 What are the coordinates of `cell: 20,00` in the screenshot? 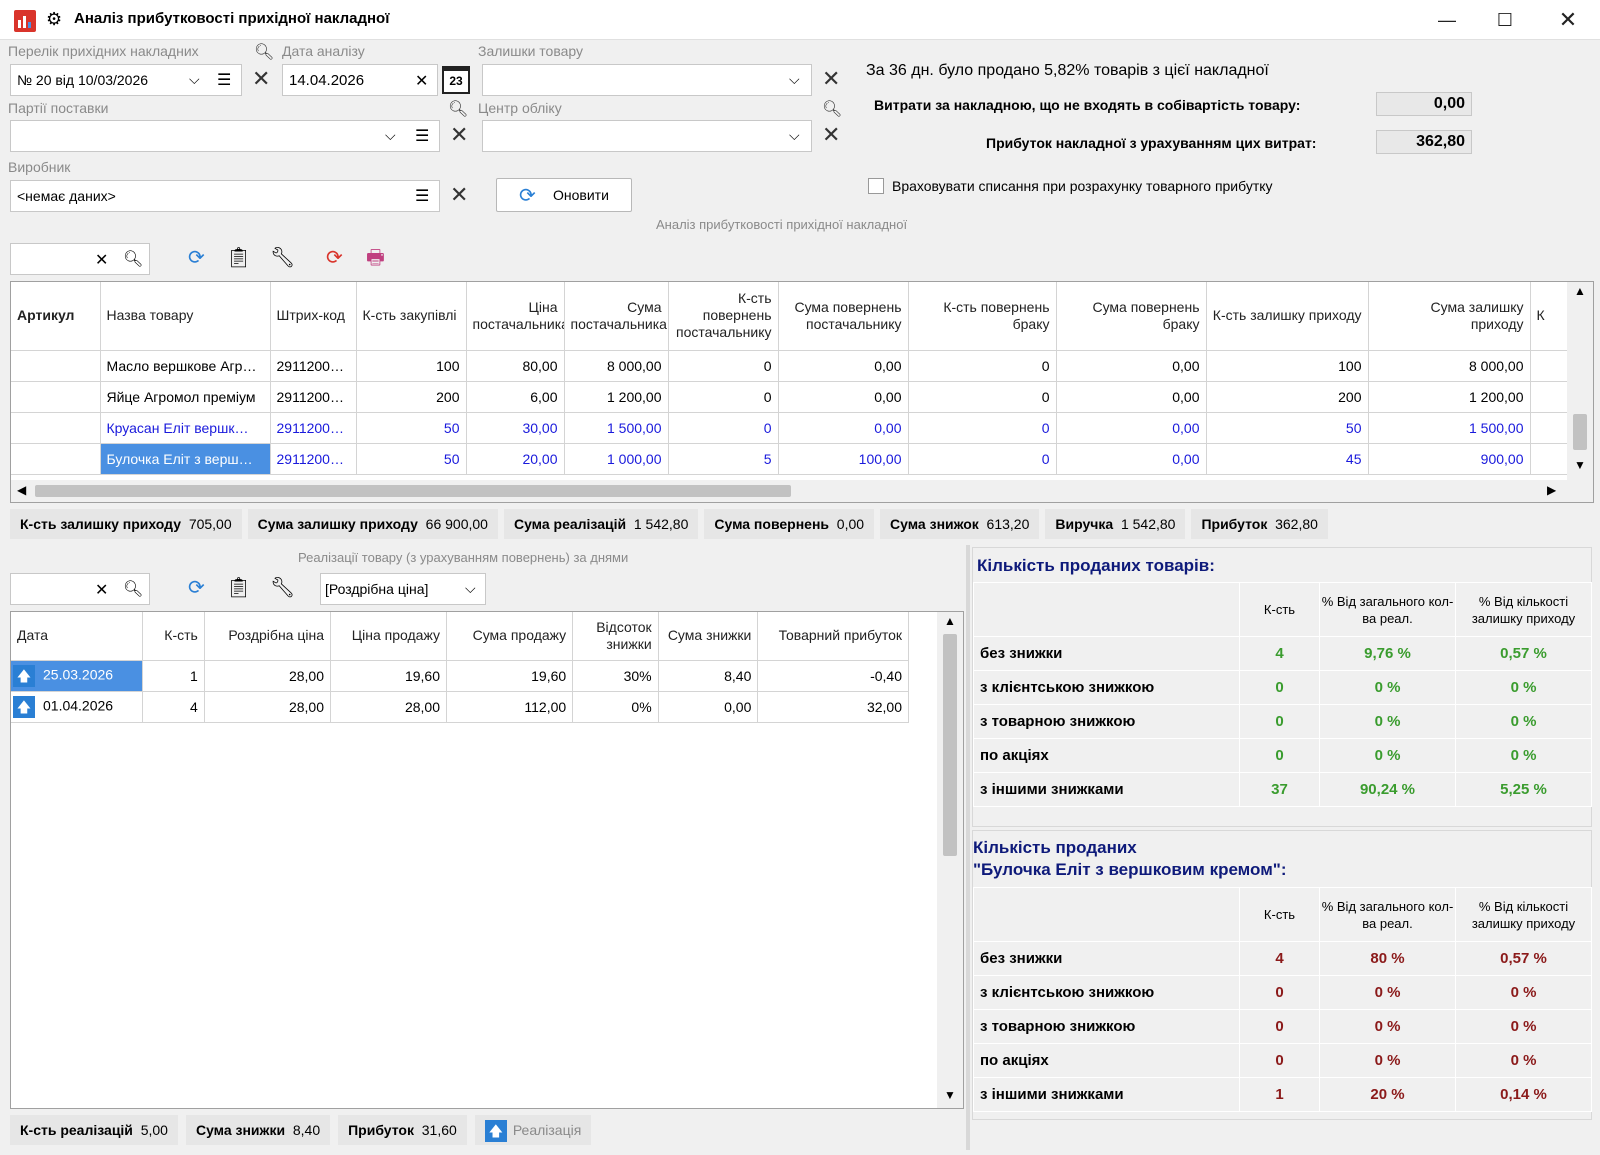 It's located at (515, 459).